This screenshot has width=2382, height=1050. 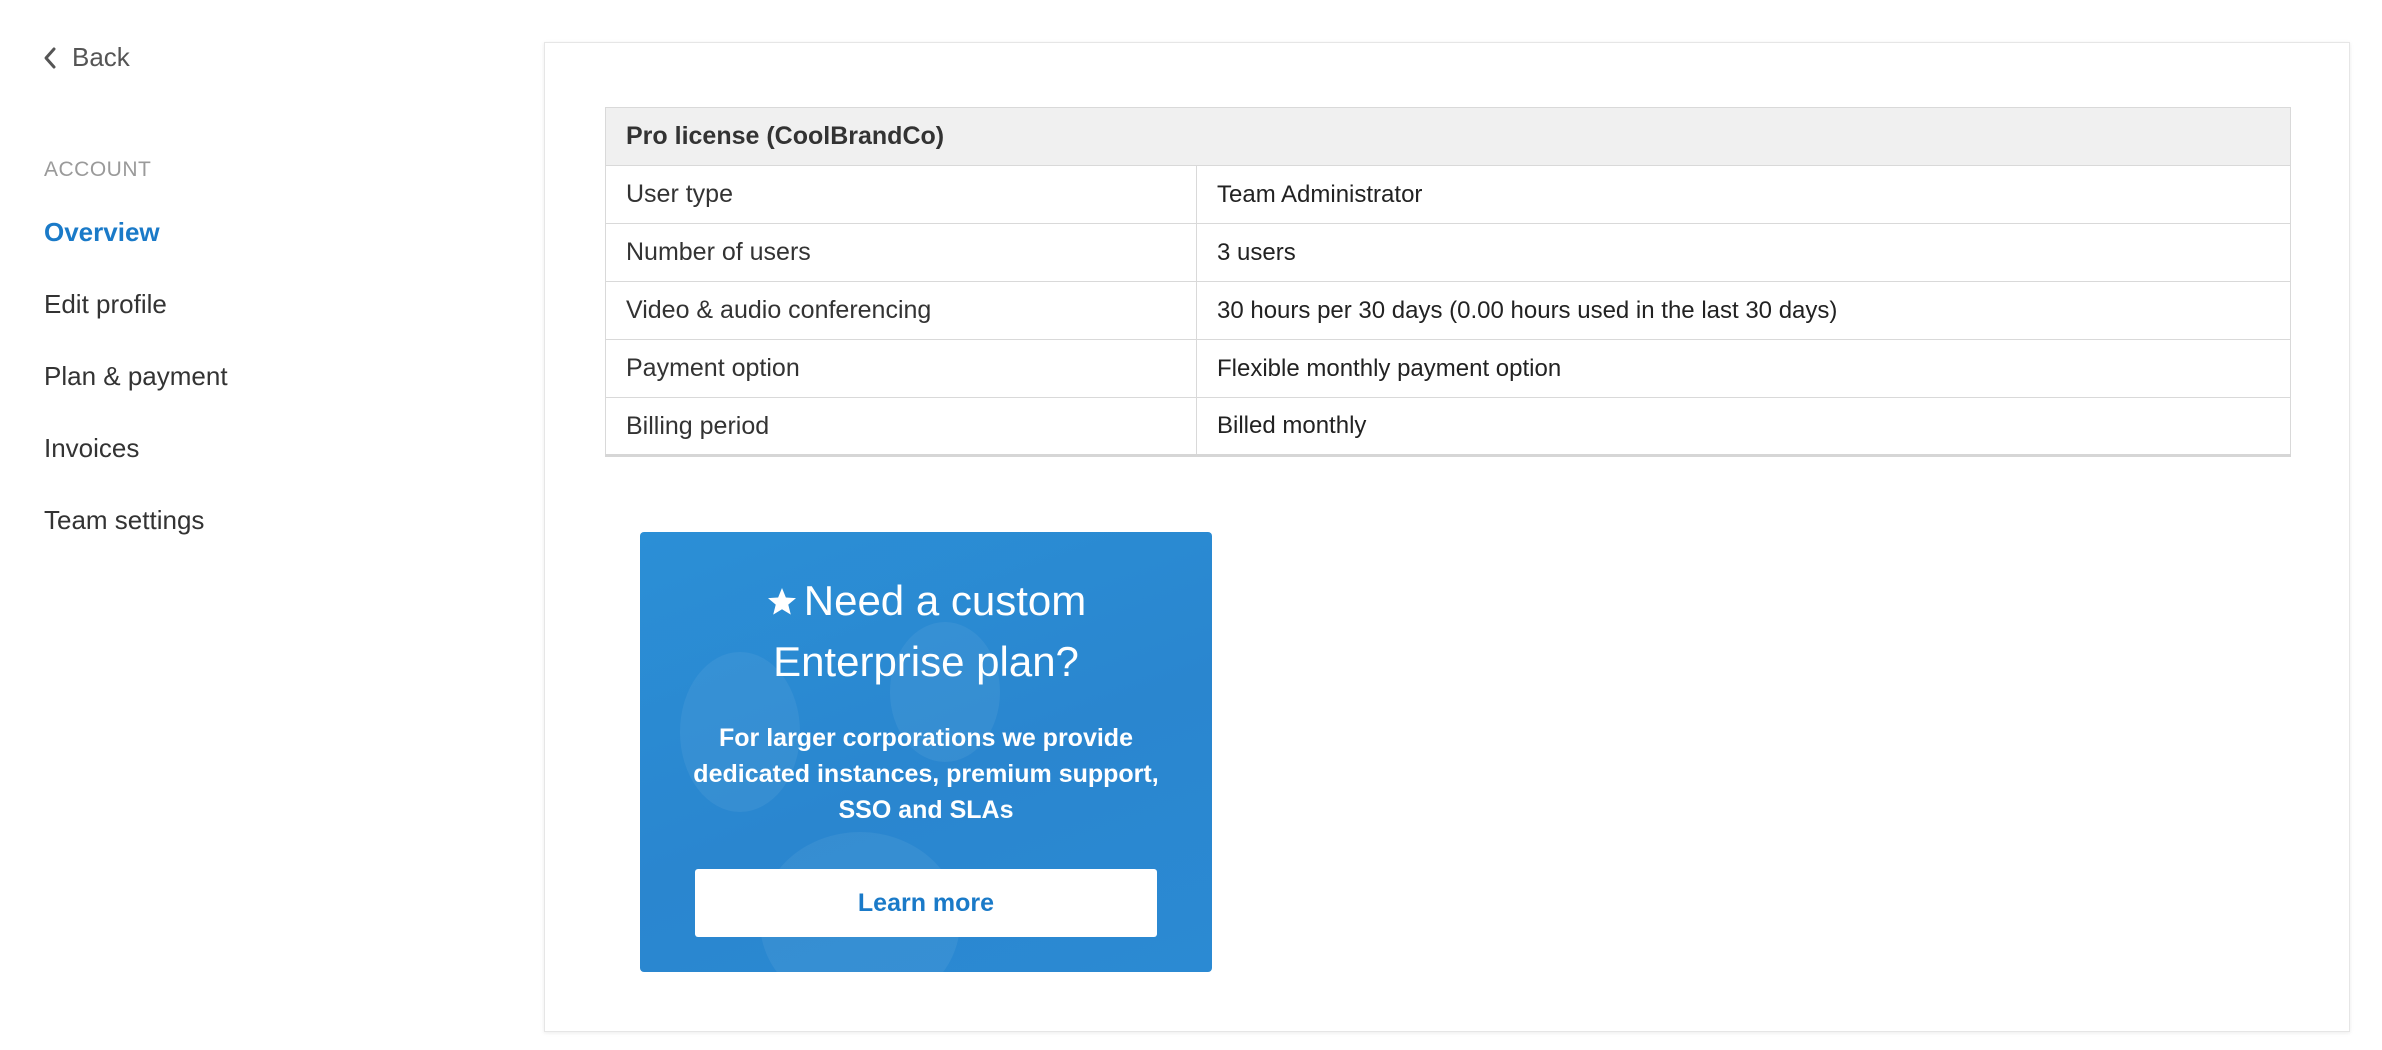 I want to click on nav-item-edit-profile: Edit profile, so click(x=136, y=320).